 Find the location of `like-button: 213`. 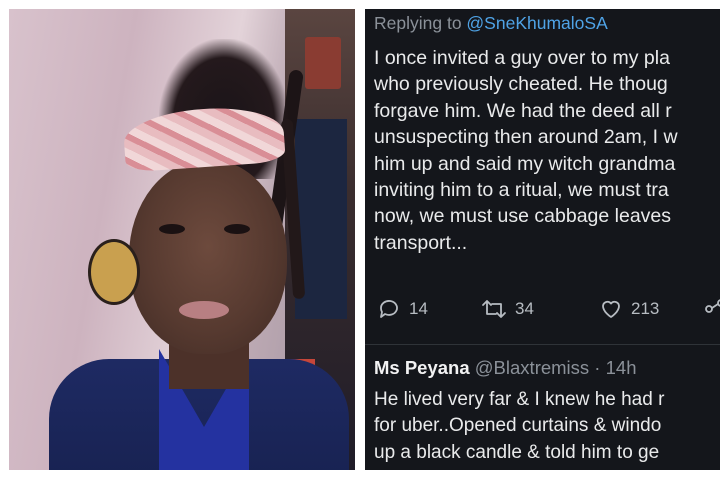

like-button: 213 is located at coordinates (629, 309).